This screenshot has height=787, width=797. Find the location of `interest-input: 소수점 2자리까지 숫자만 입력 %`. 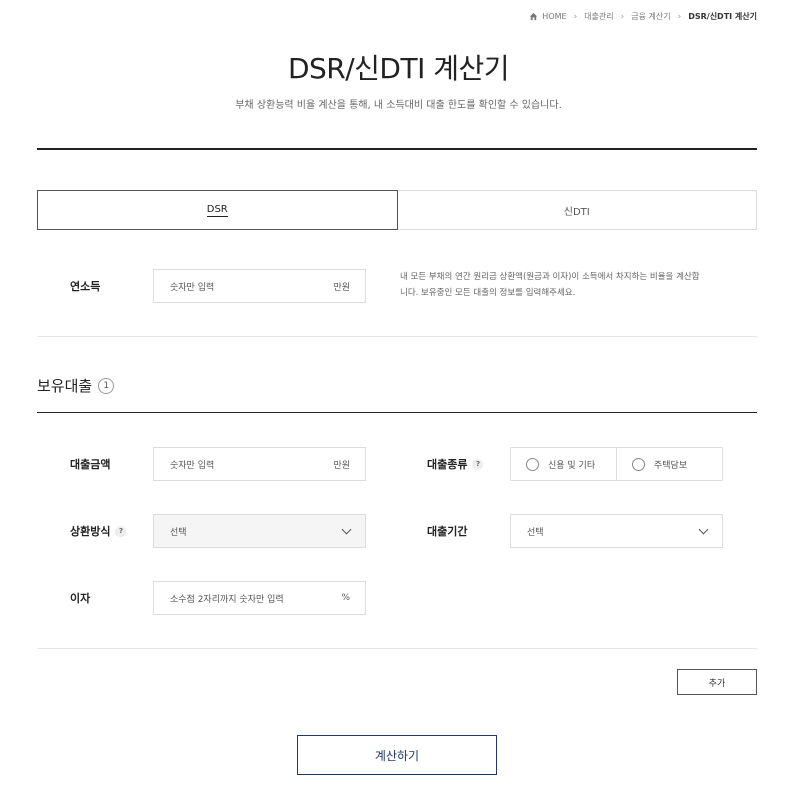

interest-input: 소수점 2자리까지 숫자만 입력 % is located at coordinates (259, 598).